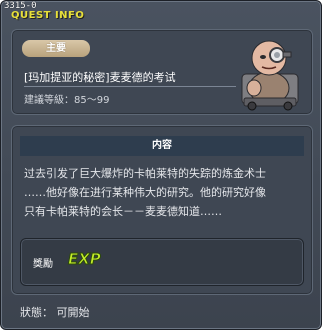 Image resolution: width=322 pixels, height=330 pixels. Describe the element at coordinates (43, 264) in the screenshot. I see `reward-label: 獎勵` at that location.